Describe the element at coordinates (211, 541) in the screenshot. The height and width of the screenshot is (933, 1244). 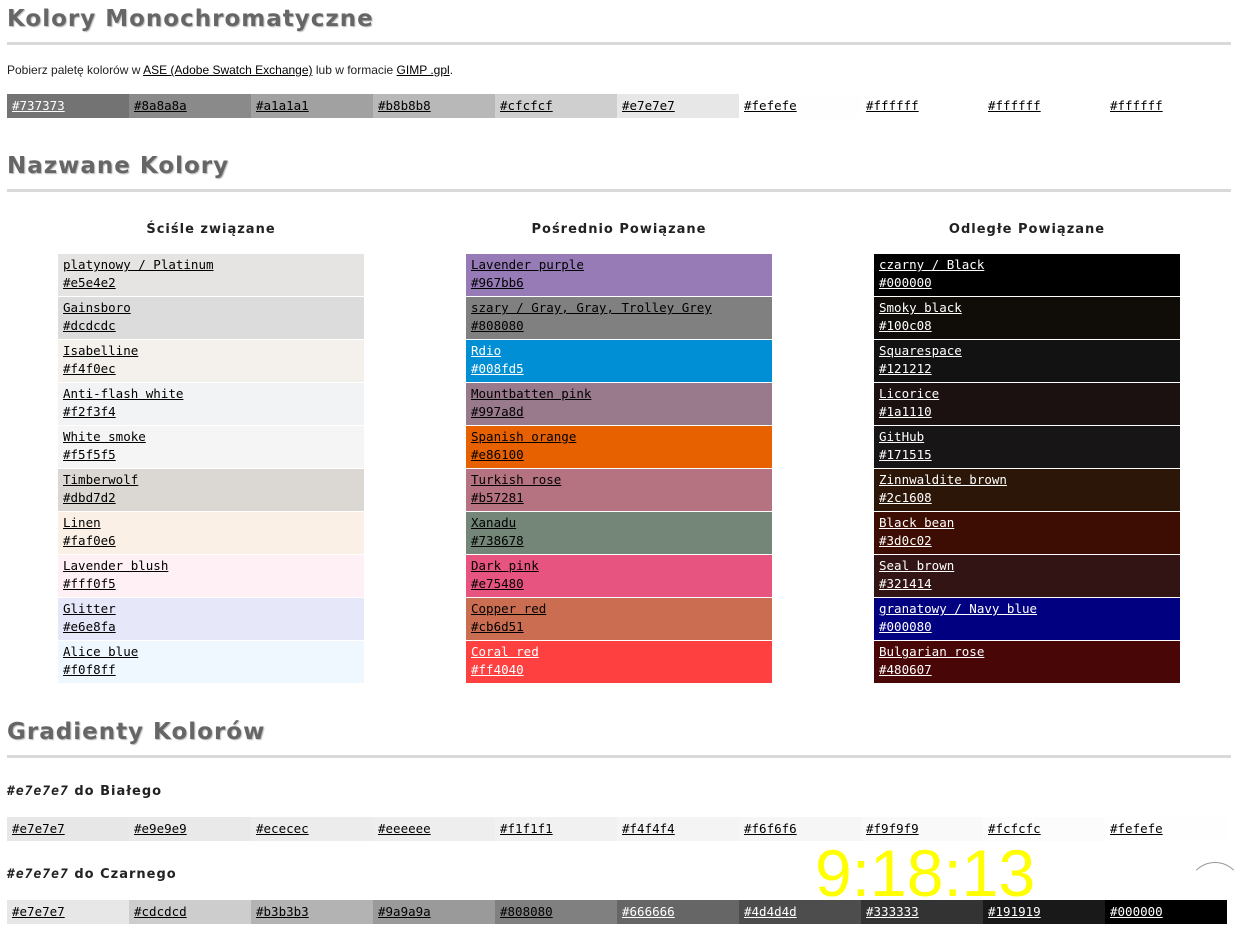
I see `color-hex-link: #faf0e6` at that location.